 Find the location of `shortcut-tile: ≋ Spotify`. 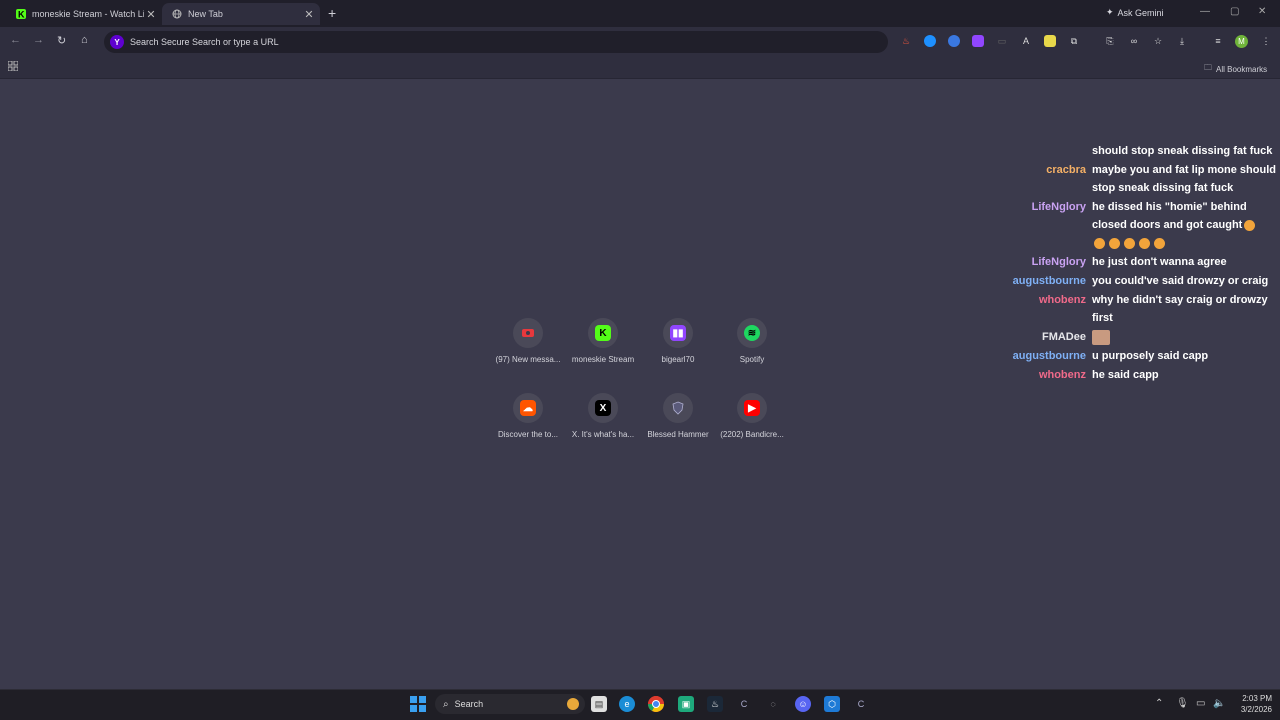

shortcut-tile: ≋ Spotify is located at coordinates (752, 341).